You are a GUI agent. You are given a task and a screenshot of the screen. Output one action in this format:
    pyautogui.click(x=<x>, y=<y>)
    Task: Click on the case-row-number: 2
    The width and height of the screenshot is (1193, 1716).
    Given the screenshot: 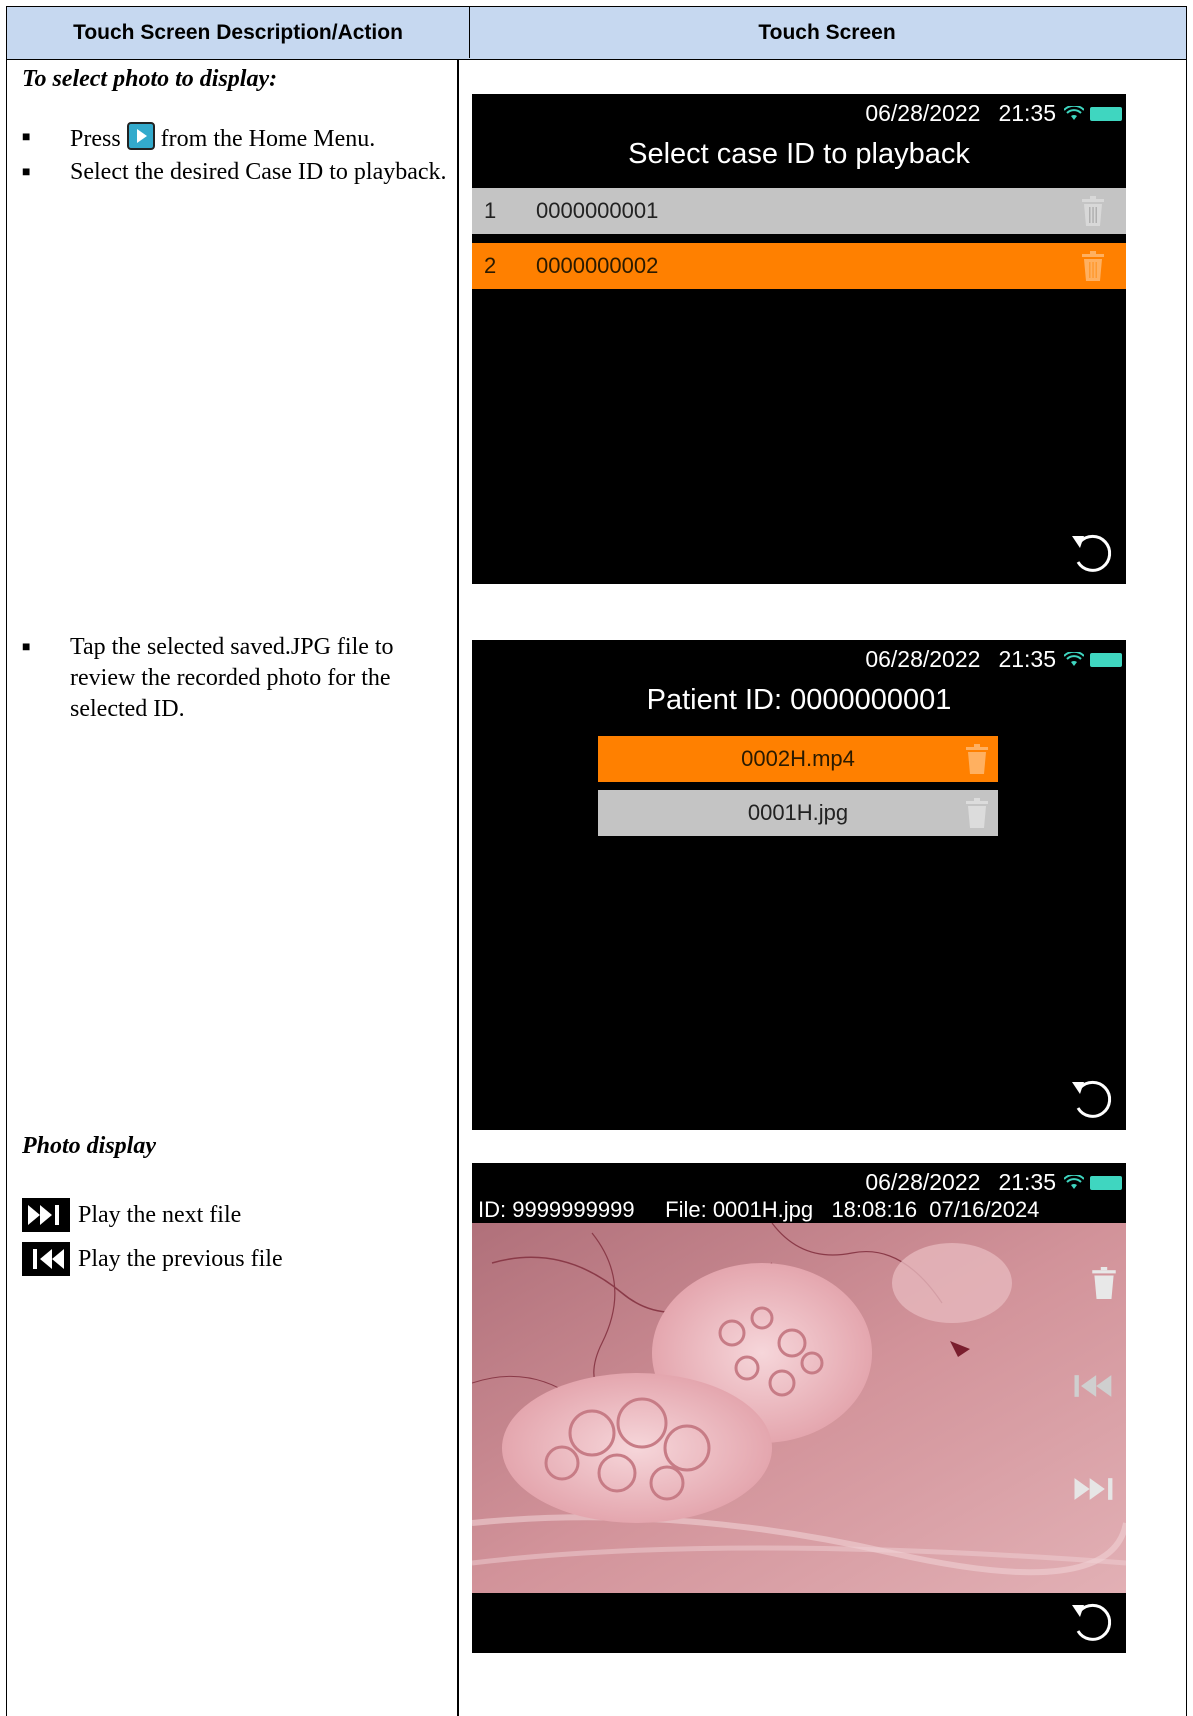 What is the action you would take?
    pyautogui.click(x=490, y=265)
    